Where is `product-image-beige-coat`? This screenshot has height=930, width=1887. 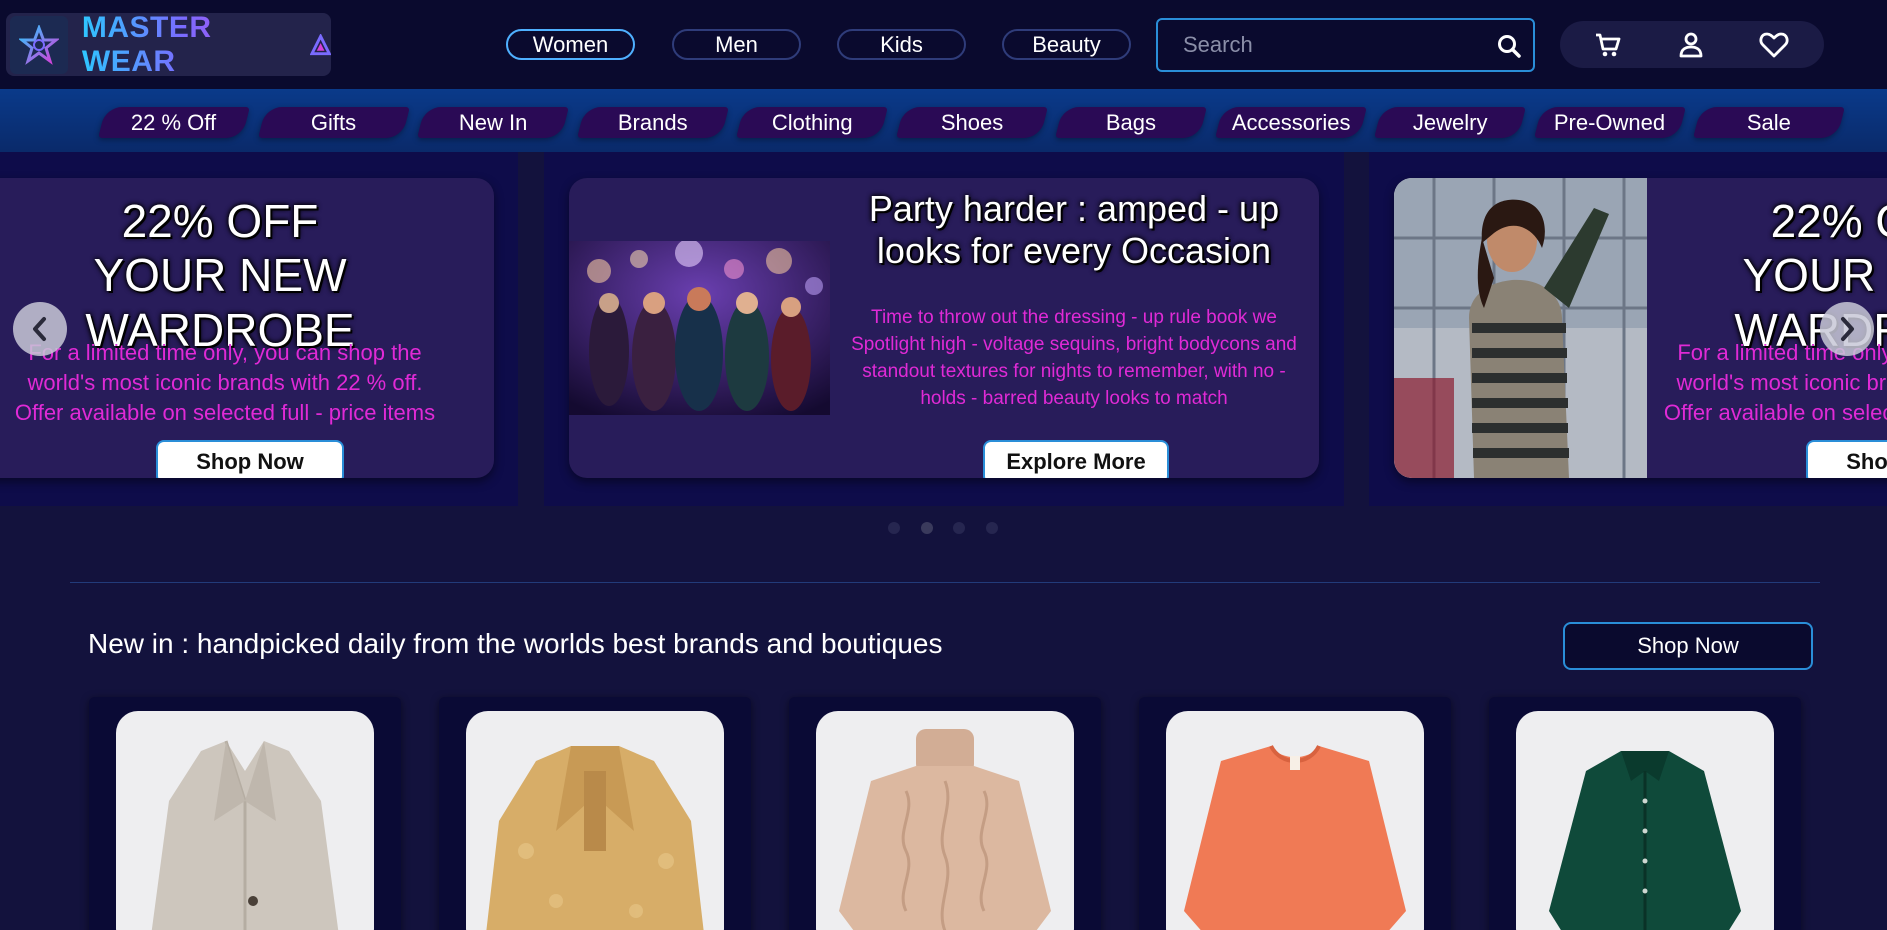
product-image-beige-coat is located at coordinates (245, 820).